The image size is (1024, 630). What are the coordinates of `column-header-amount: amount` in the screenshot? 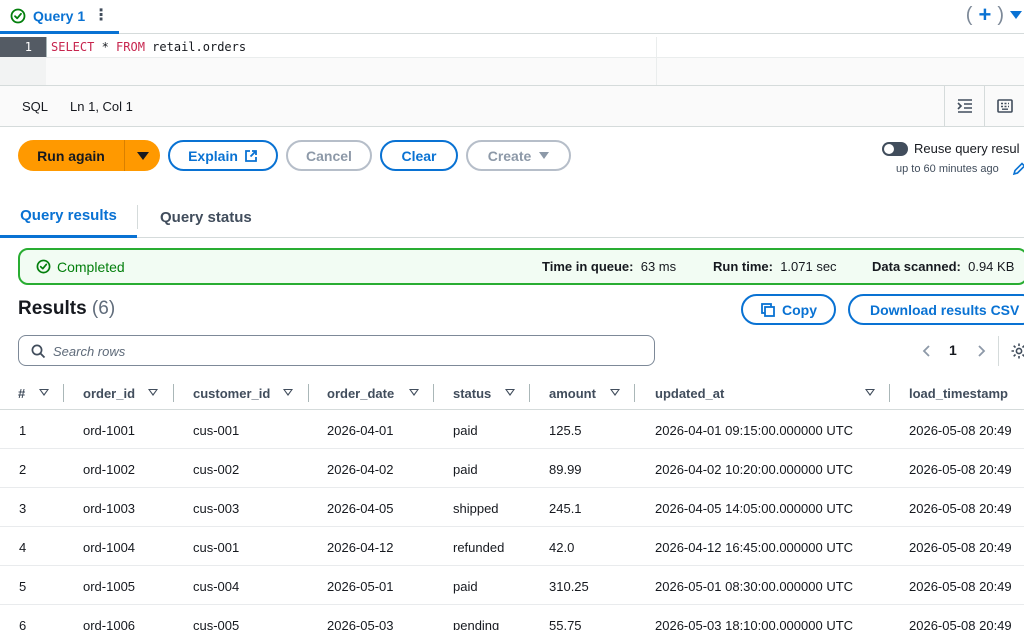 It's located at (592, 393).